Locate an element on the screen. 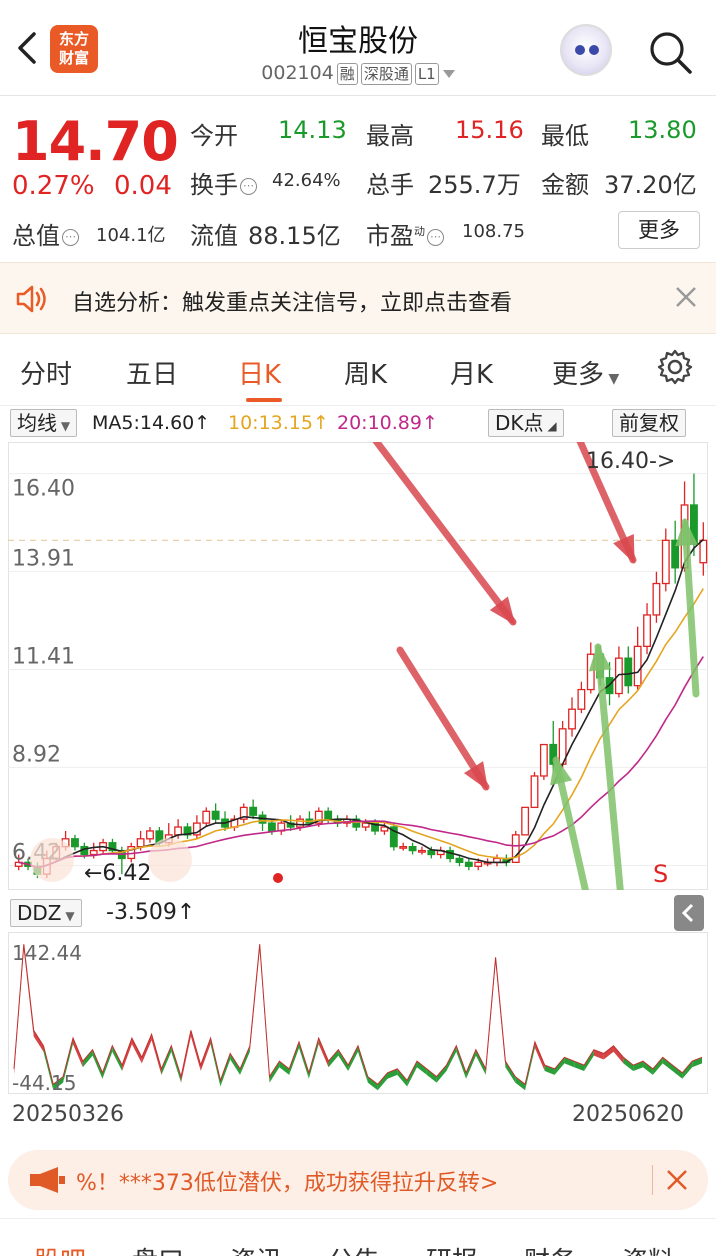 Image resolution: width=716 pixels, height=1256 pixels. ma20-value: 20:10.89↑ is located at coordinates (387, 423).